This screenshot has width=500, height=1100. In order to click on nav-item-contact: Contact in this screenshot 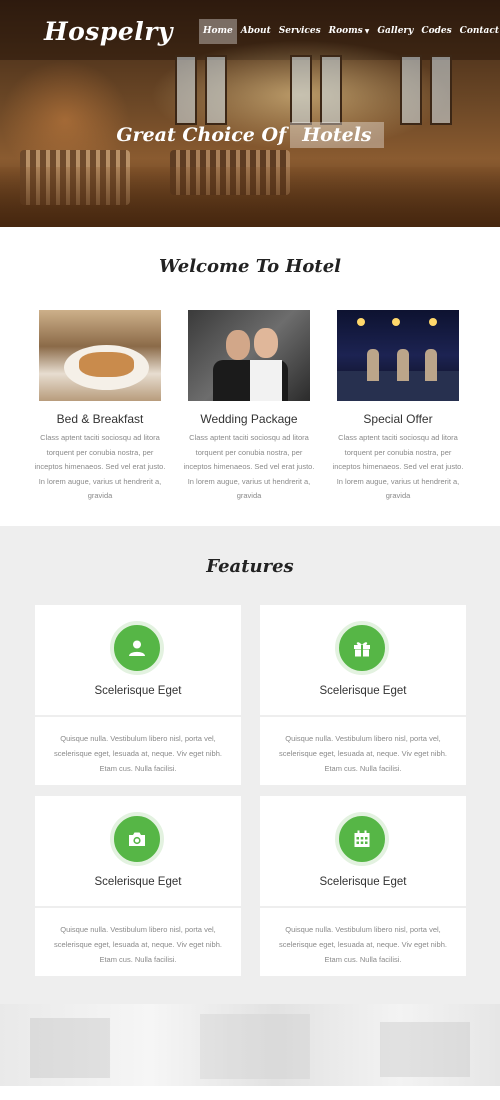, I will do `click(478, 31)`.